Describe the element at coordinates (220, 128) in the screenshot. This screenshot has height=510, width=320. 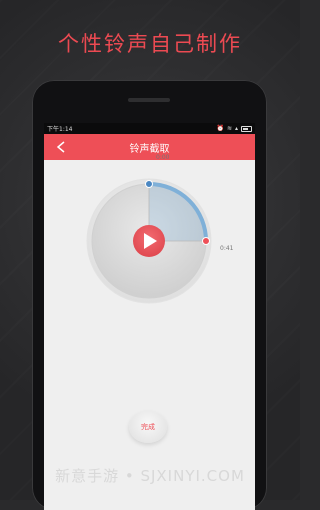
I see `alarm-icon: ⏰` at that location.